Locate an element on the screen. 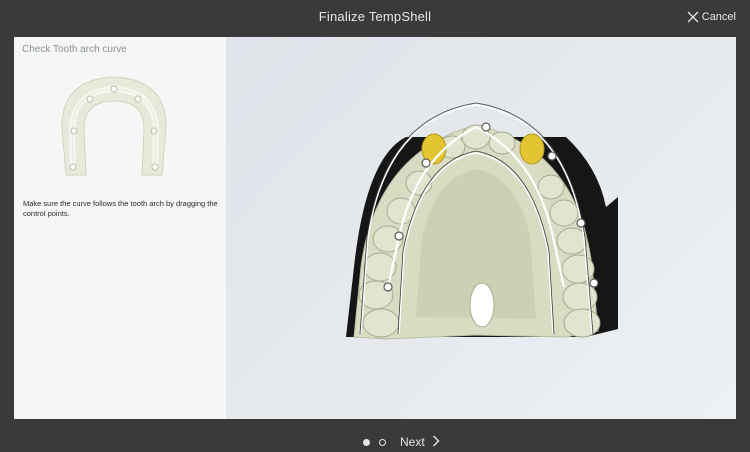 This screenshot has width=750, height=452. tooth-arch-thumbnail is located at coordinates (114, 128).